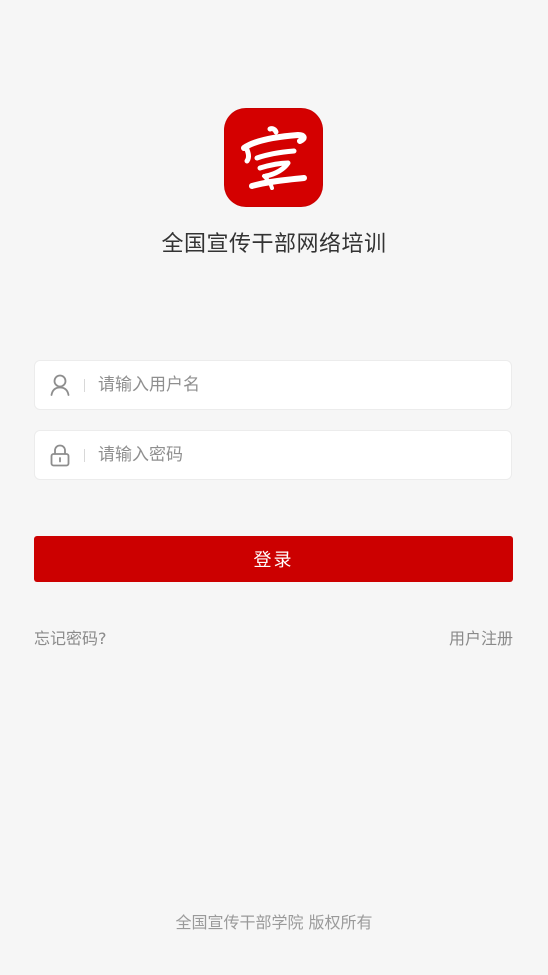 This screenshot has height=975, width=548. I want to click on xuan-calligraphy-logo-icon, so click(274, 158).